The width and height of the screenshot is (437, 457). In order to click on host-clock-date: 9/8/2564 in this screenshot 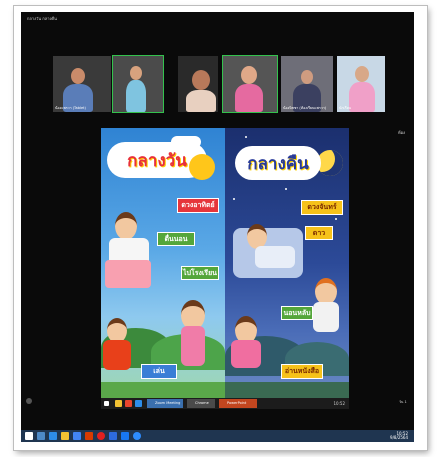, I will do `click(399, 437)`.